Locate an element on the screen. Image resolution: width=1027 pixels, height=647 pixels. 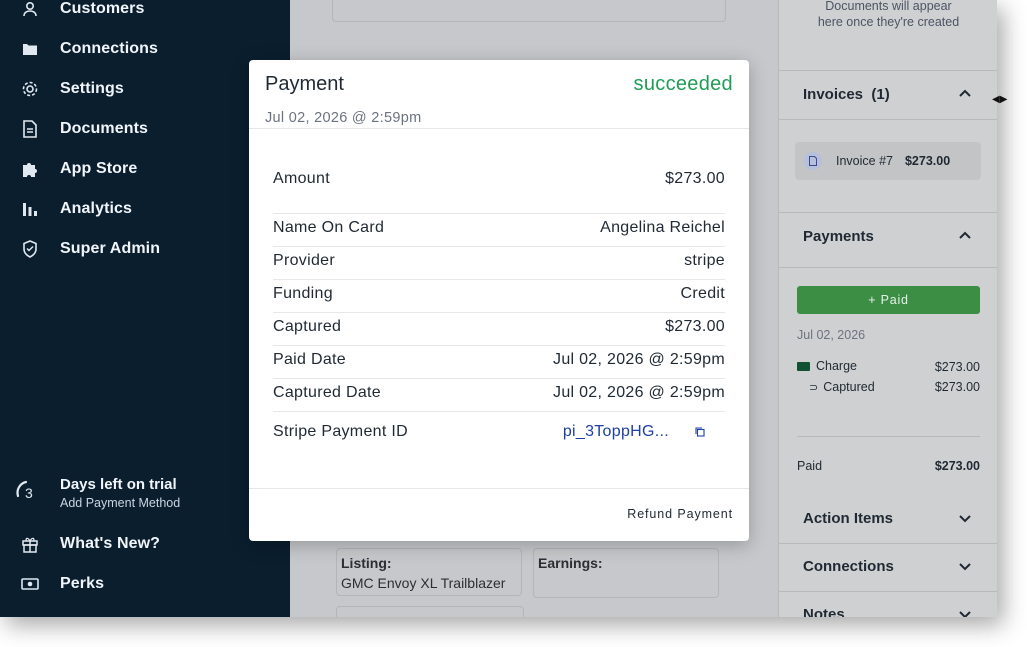
payments-section-header: Payments is located at coordinates (888, 240).